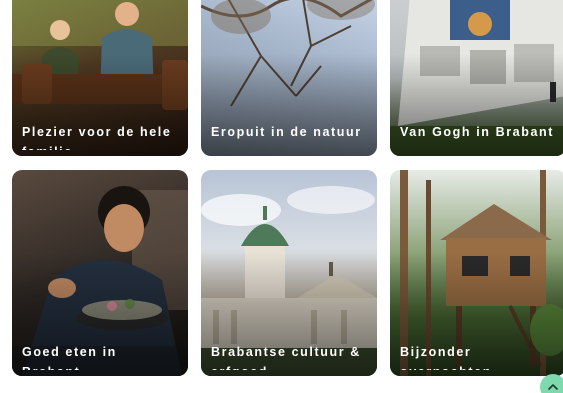 Image resolution: width=563 pixels, height=393 pixels. I want to click on card-title: Eropuit in de natuur, so click(286, 132).